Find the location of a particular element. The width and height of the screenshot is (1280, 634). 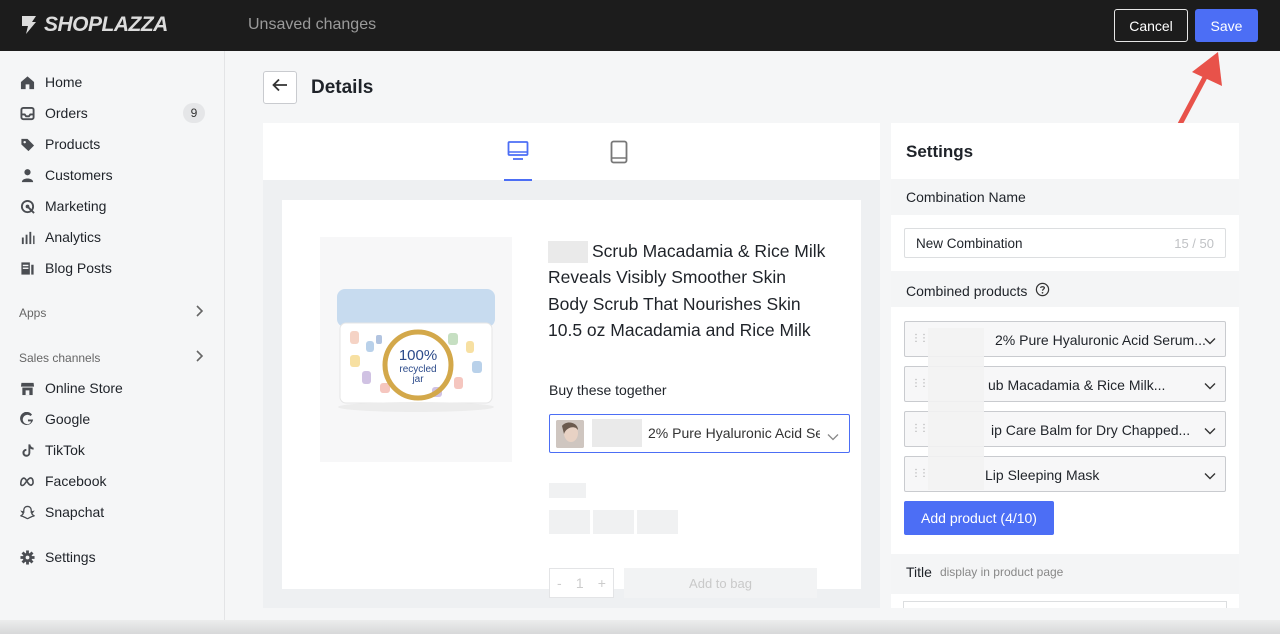

sidebar-item-label: Customers is located at coordinates (79, 175).